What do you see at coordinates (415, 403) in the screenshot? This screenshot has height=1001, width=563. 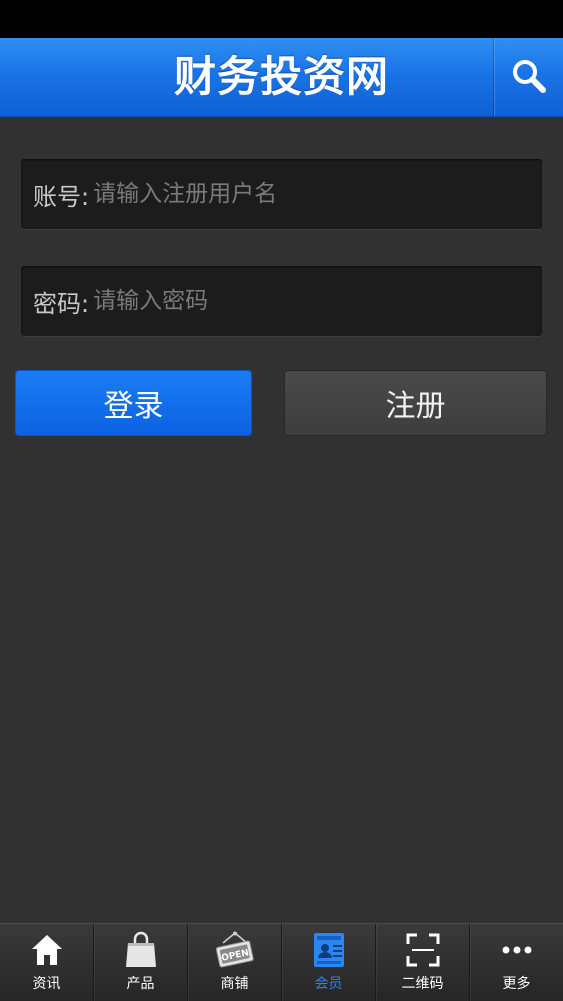 I see `register-button: 注册` at bounding box center [415, 403].